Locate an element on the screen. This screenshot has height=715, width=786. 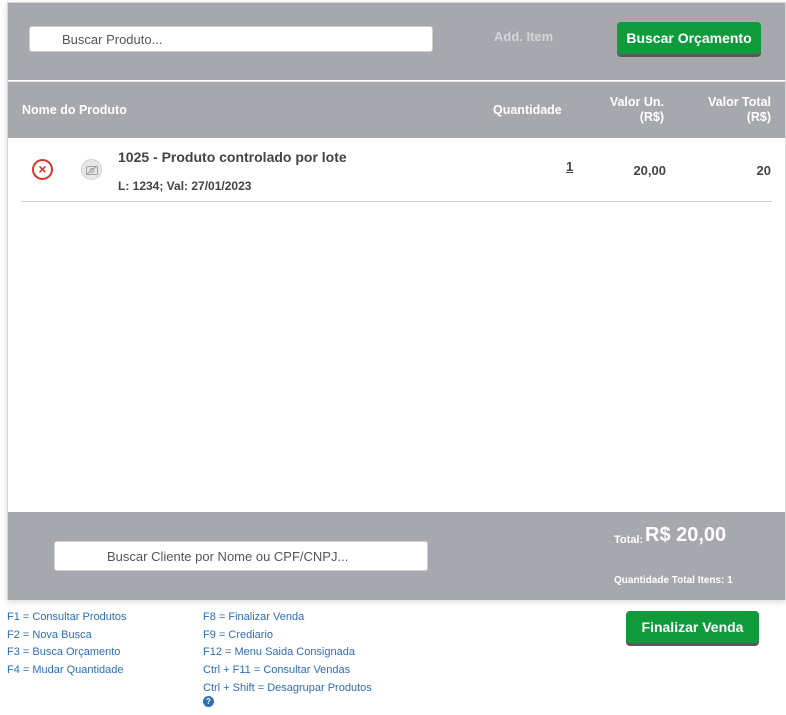
product-name: 1025 - Produto controlado por lote is located at coordinates (232, 157).